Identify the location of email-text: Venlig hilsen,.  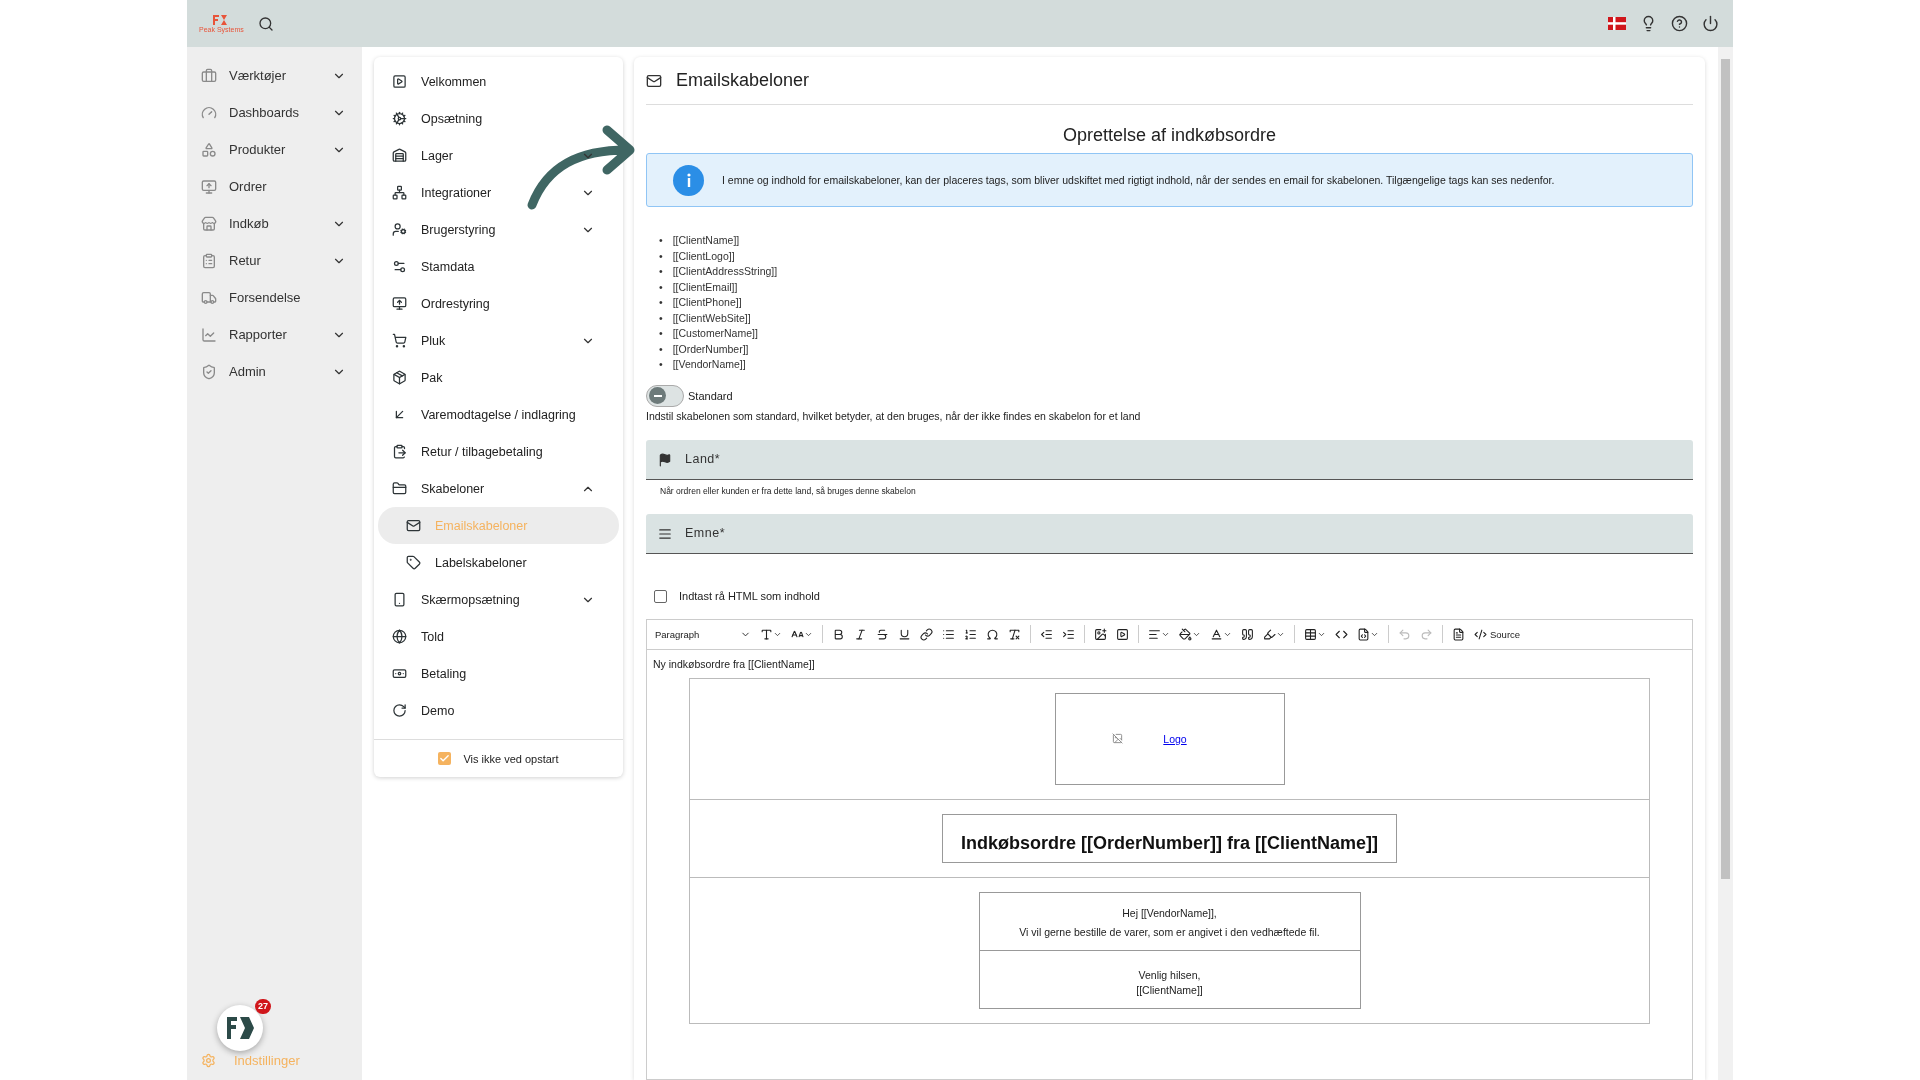
(1169, 974).